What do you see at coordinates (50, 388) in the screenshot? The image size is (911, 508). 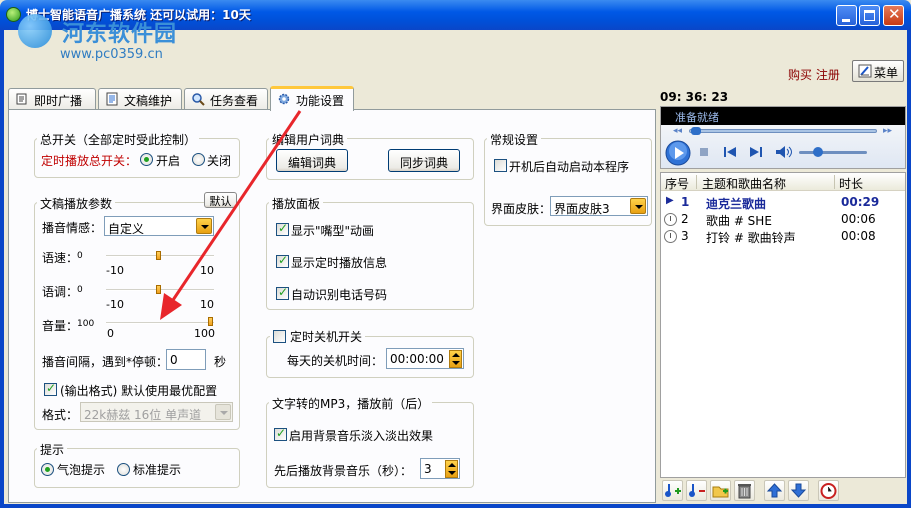 I see `output-format-checkbox` at bounding box center [50, 388].